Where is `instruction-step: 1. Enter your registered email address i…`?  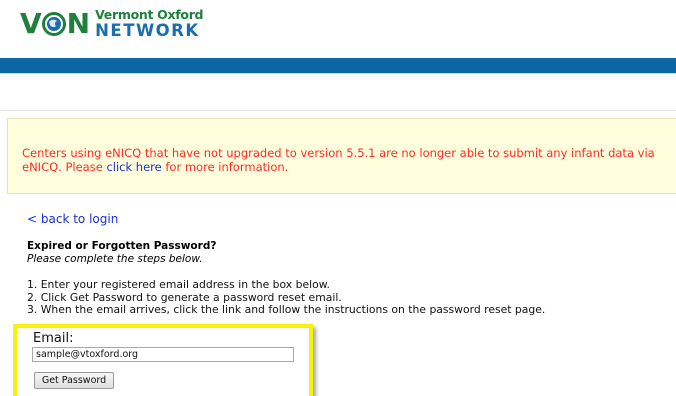 instruction-step: 1. Enter your registered email address i… is located at coordinates (178, 284).